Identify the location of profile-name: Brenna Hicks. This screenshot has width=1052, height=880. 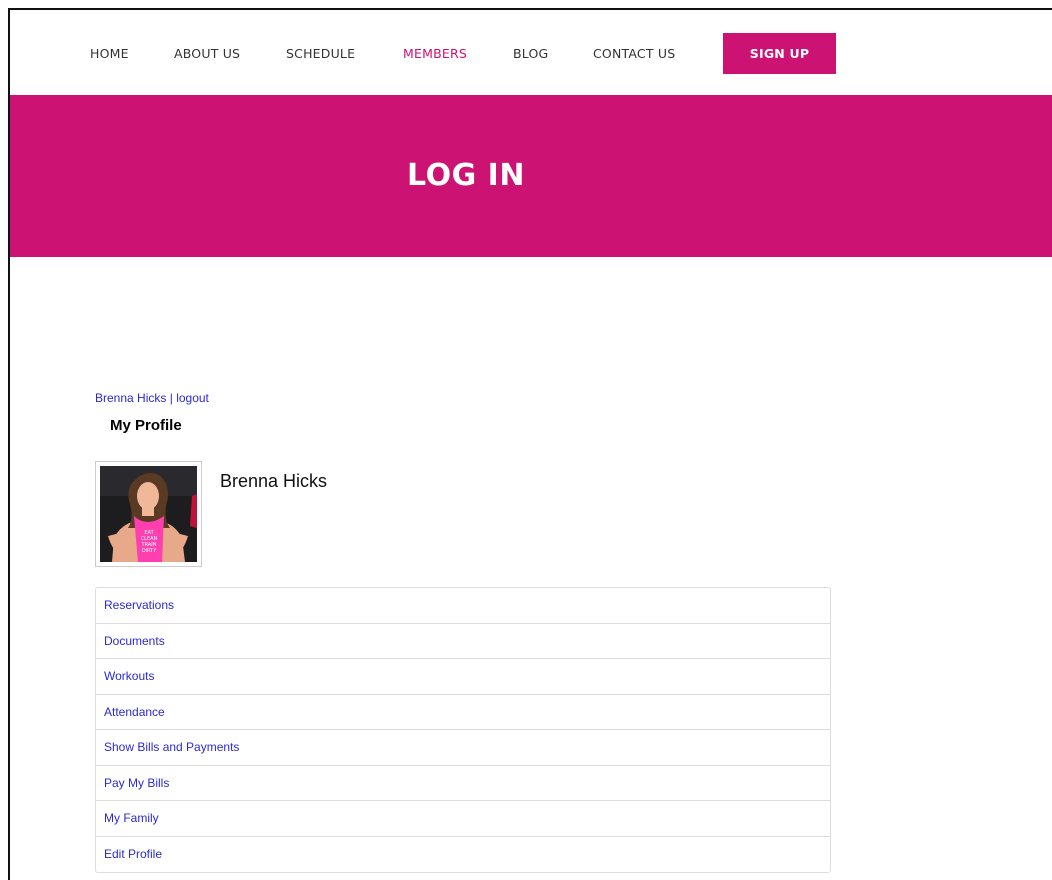
(274, 481).